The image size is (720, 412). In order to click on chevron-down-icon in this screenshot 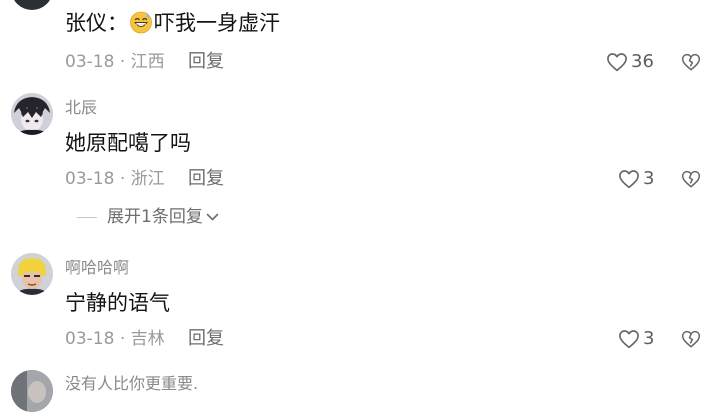, I will do `click(212, 217)`.